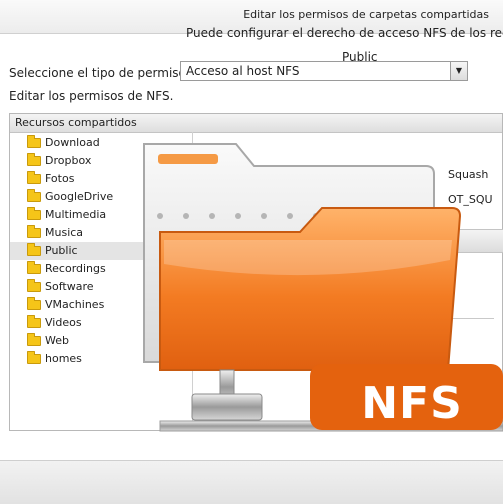 This screenshot has height=504, width=503. I want to click on permission-type-value: Acceso al host NFS, so click(243, 71).